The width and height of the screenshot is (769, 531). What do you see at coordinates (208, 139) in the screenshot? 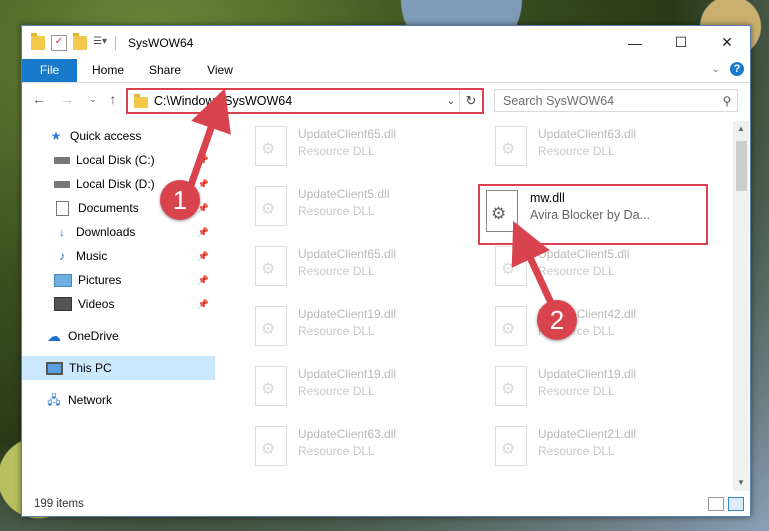
I see `arrow-to-address-bar` at bounding box center [208, 139].